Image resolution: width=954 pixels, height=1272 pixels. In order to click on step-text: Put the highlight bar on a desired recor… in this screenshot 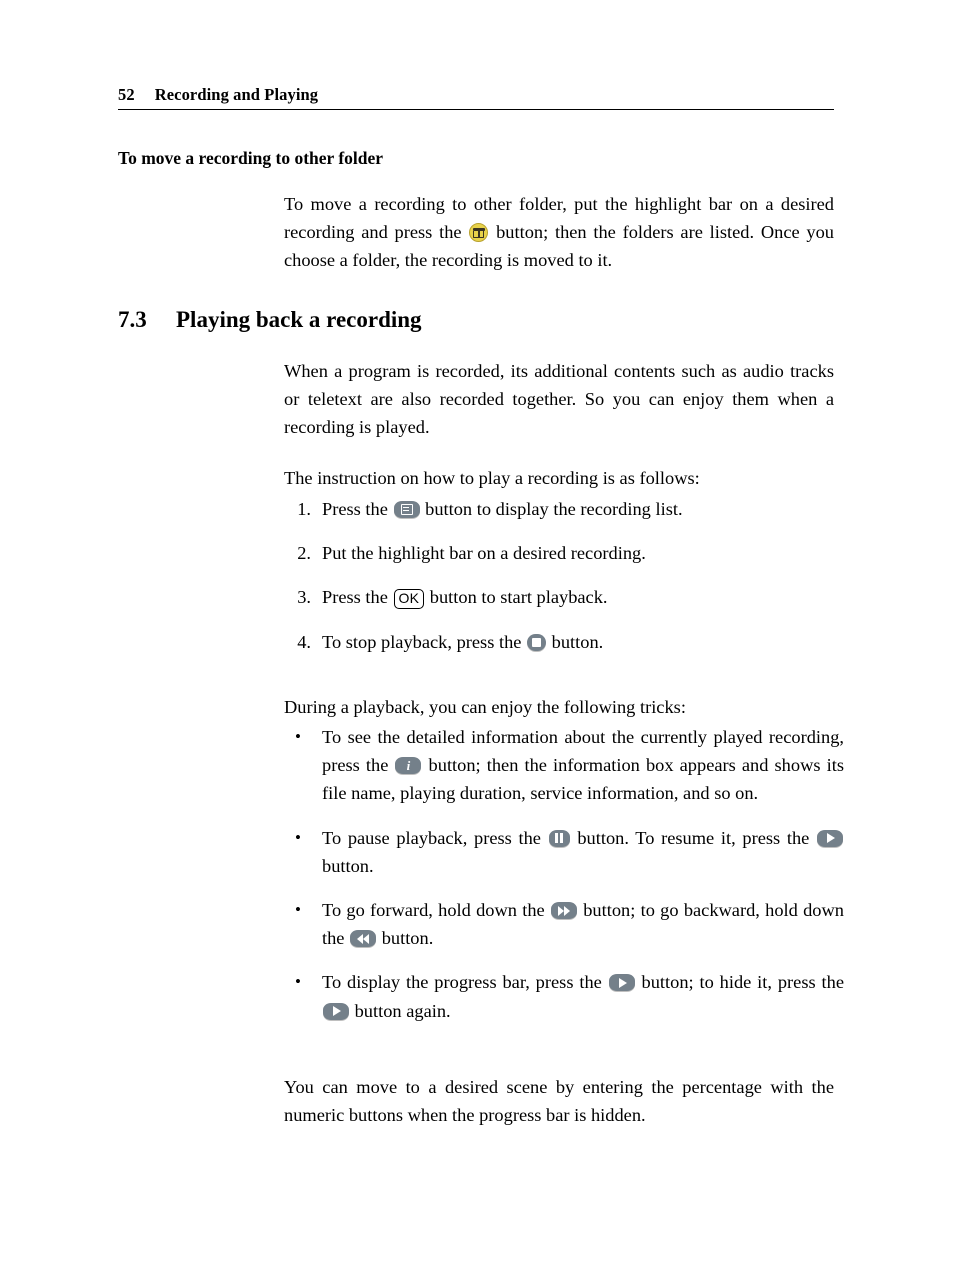, I will do `click(484, 553)`.